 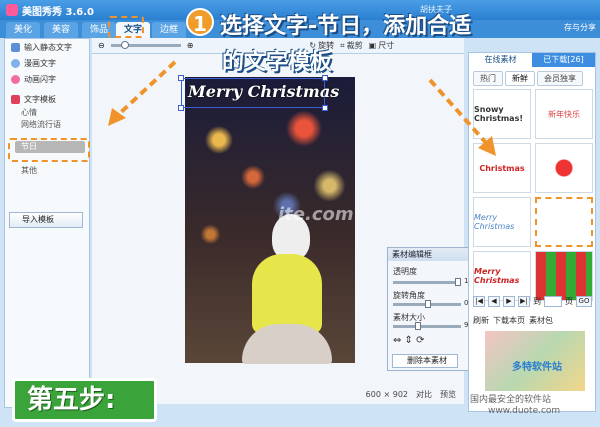 What do you see at coordinates (459, 112) in the screenshot?
I see `arrow-right` at bounding box center [459, 112].